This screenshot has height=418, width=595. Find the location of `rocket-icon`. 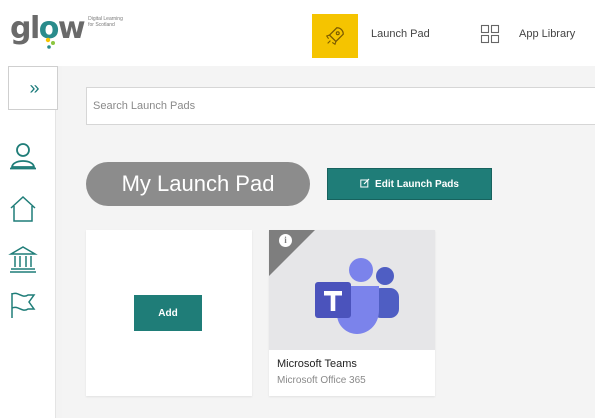

rocket-icon is located at coordinates (334, 36).